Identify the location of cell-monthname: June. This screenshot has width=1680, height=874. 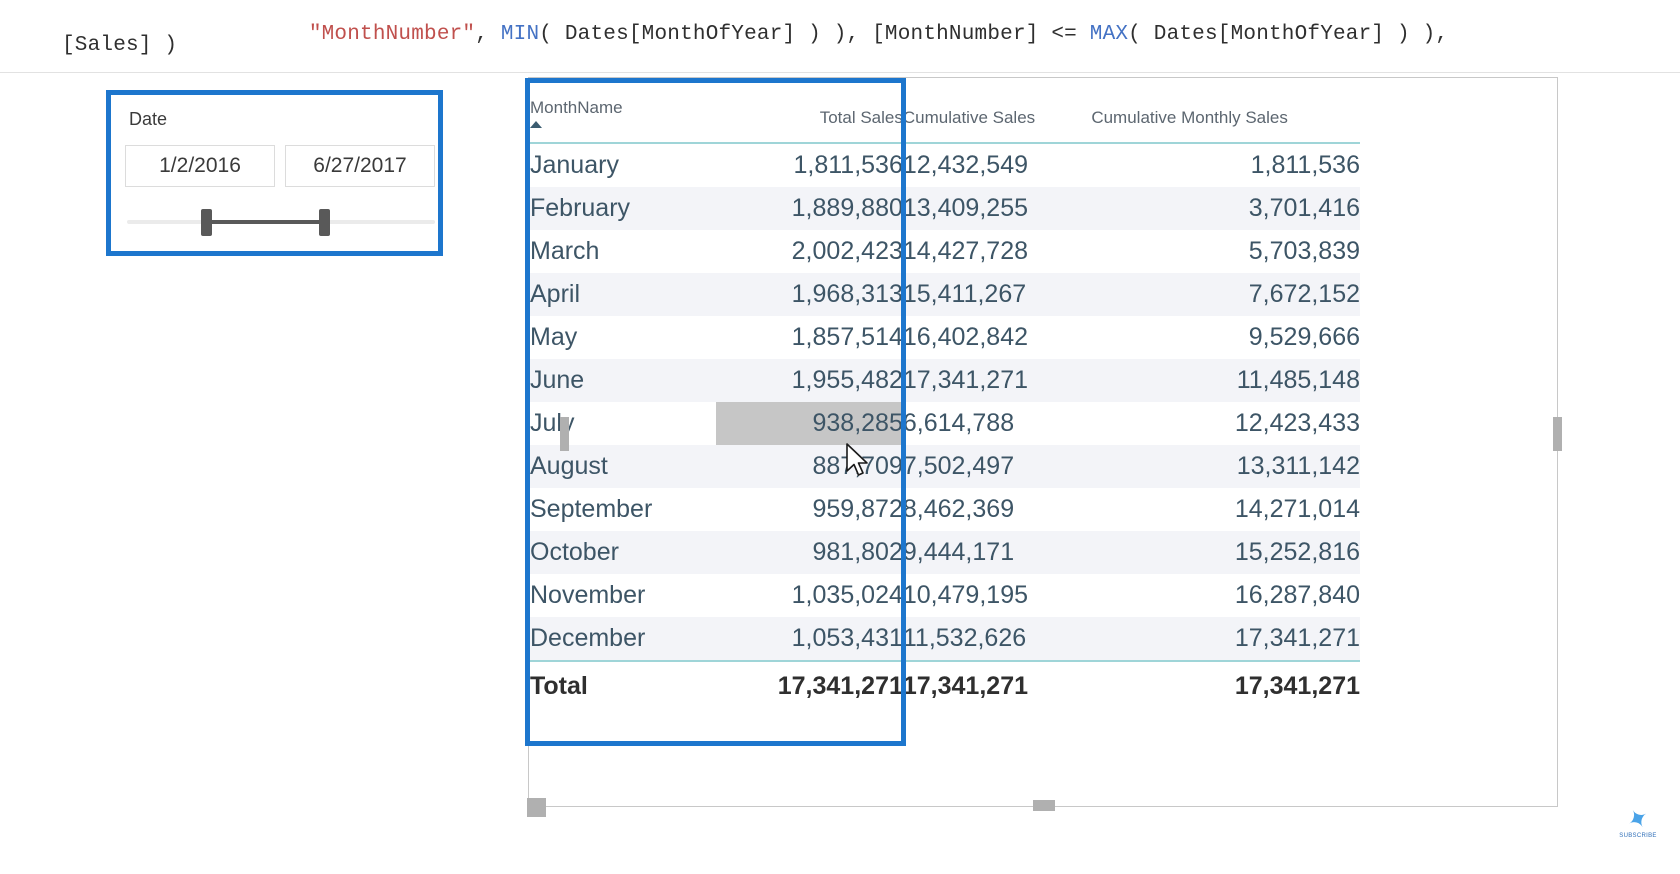
(623, 380).